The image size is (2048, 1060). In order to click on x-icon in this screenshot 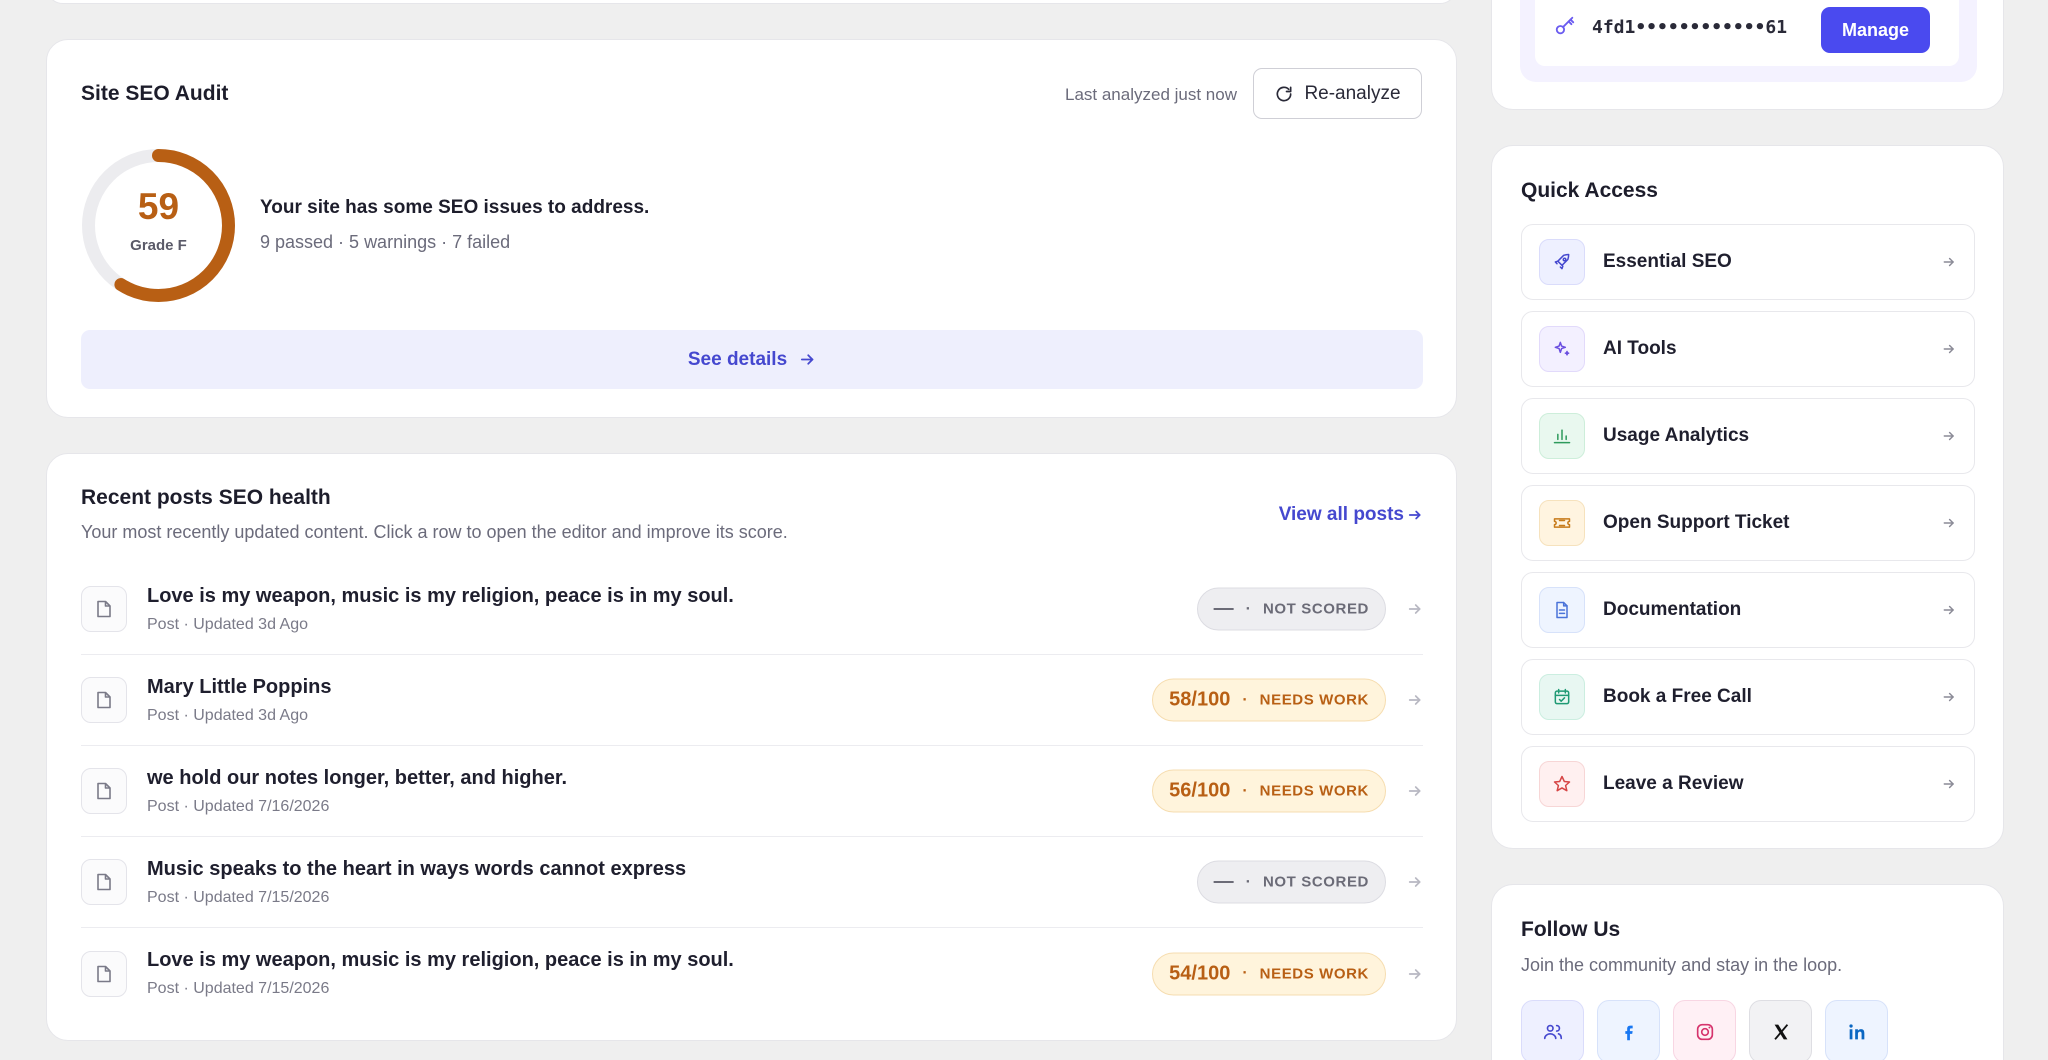, I will do `click(1780, 1031)`.